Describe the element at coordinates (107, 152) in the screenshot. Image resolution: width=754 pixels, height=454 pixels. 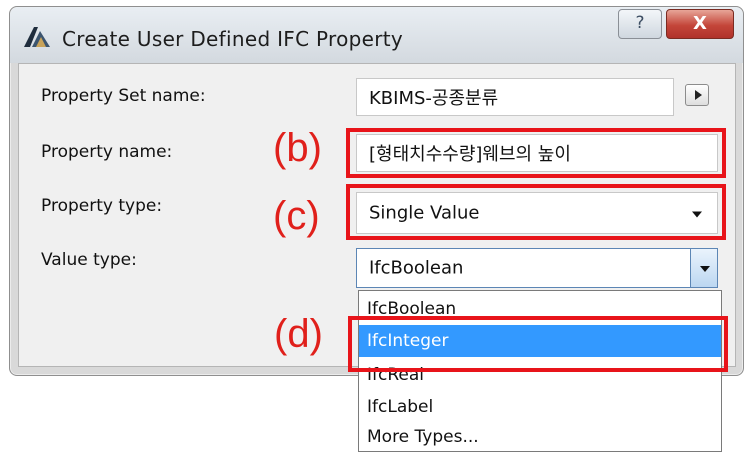
I see `property-name-label: Property name:` at that location.